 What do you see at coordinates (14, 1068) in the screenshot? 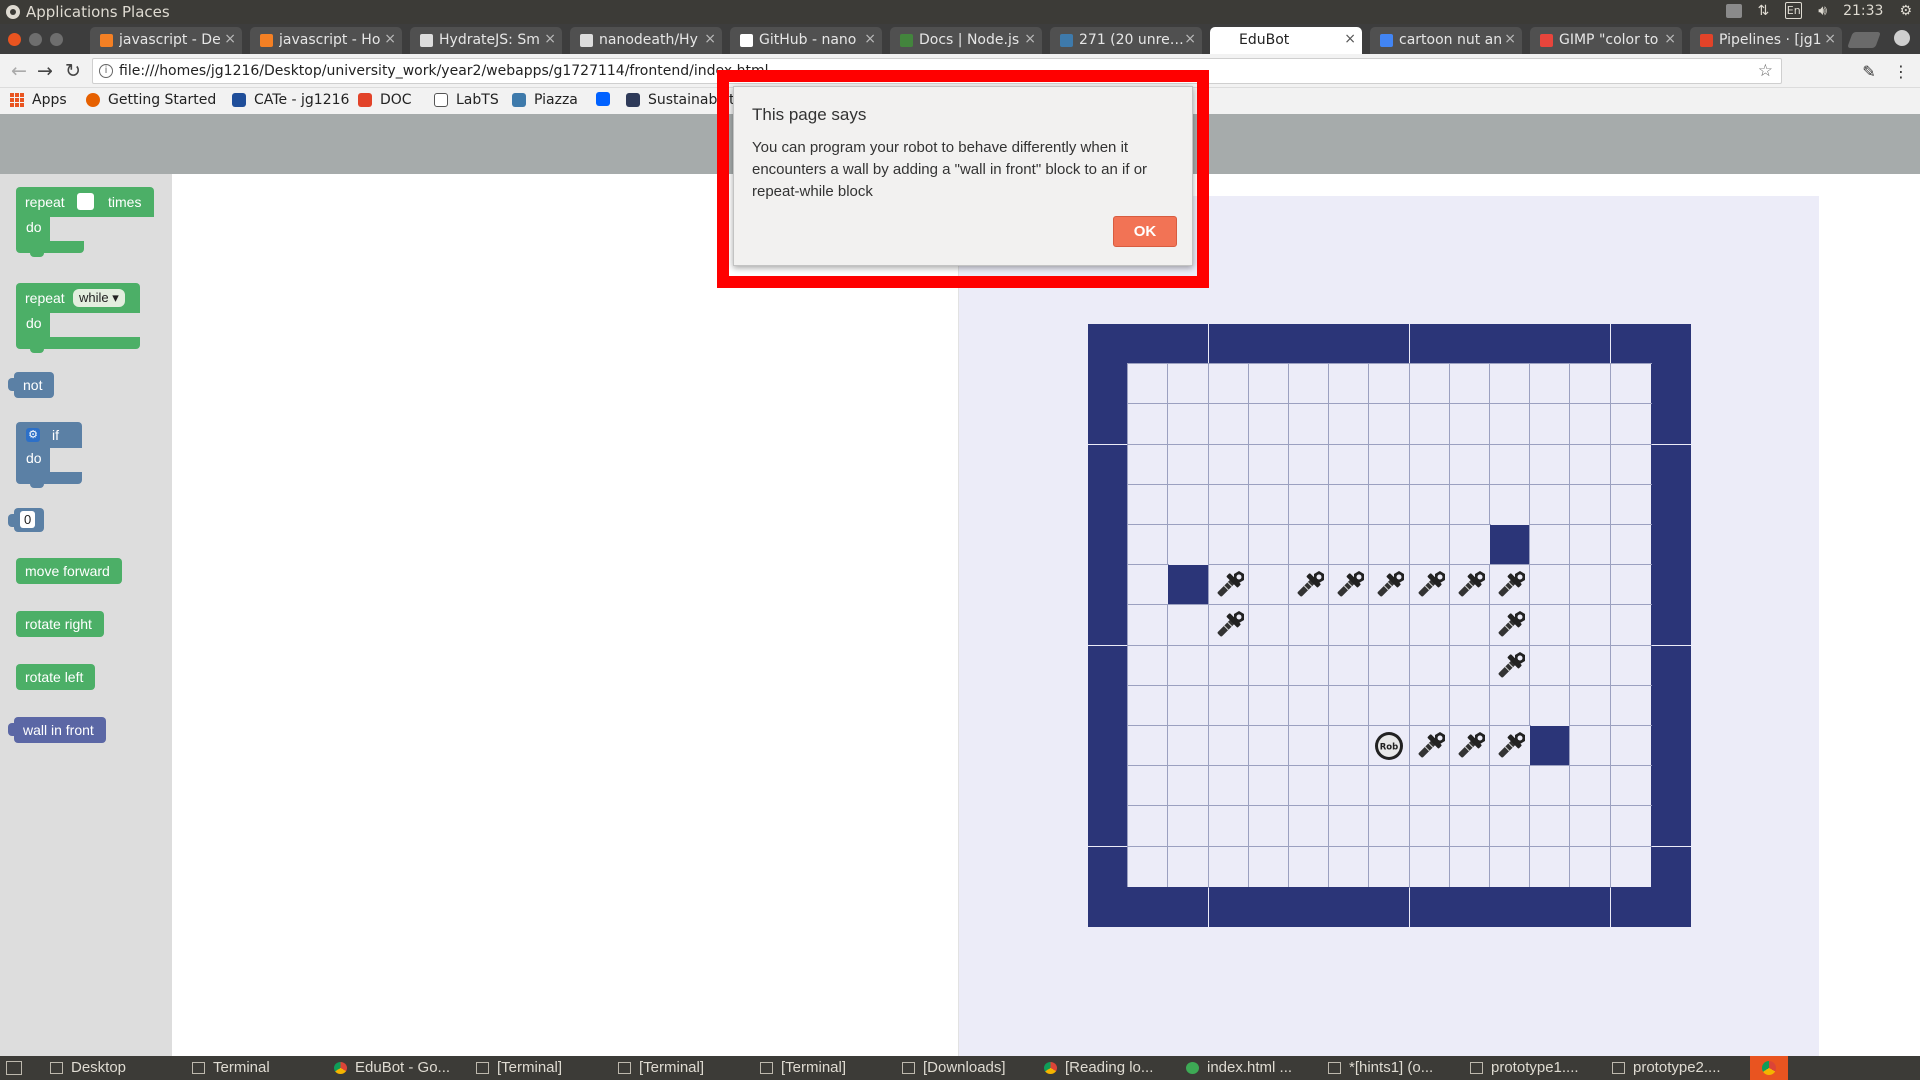
I see `show-desktop-icon` at bounding box center [14, 1068].